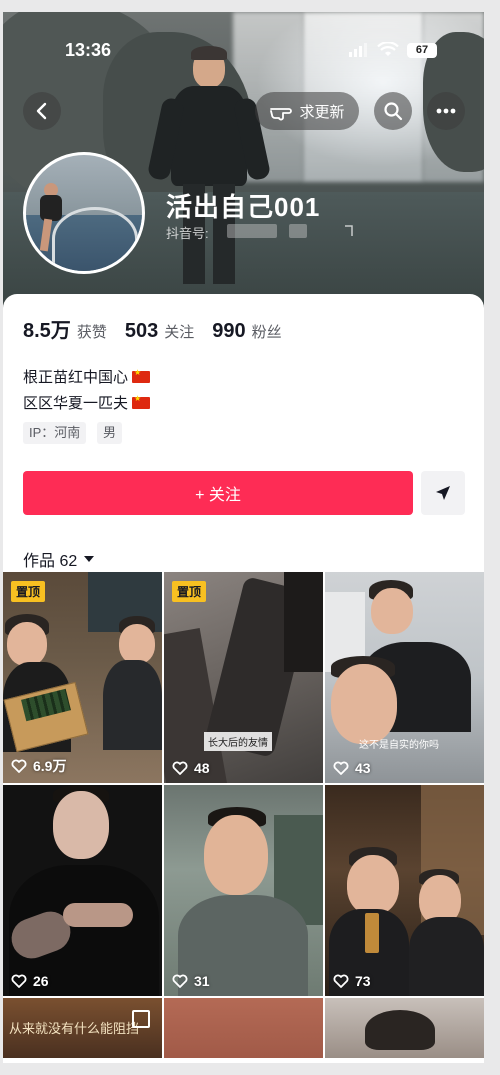  Describe the element at coordinates (322, 112) in the screenshot. I see `request-update-label: 求更新` at that location.